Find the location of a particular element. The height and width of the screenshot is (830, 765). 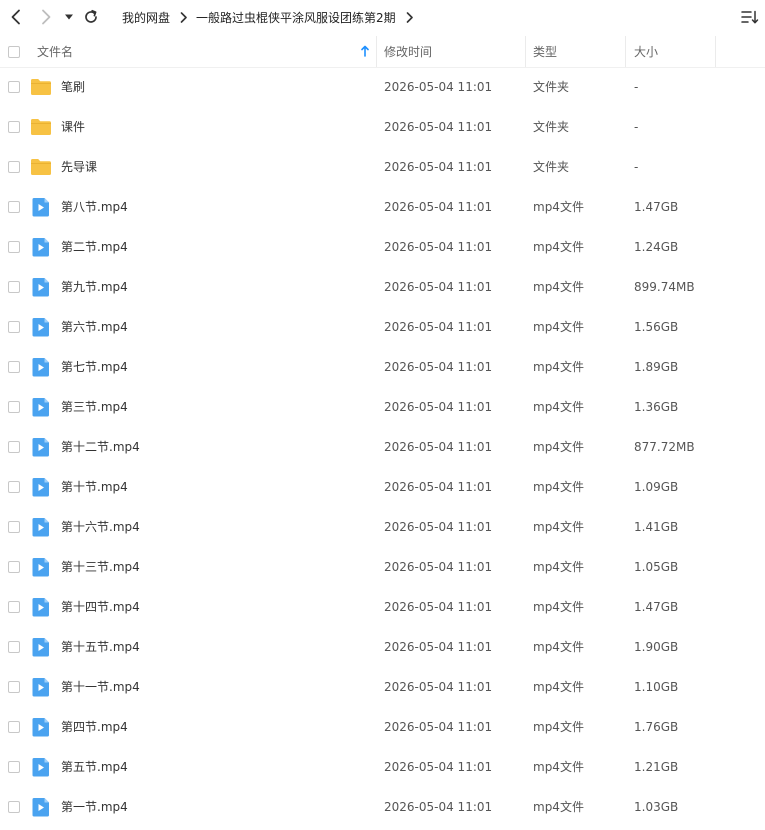

toolbar: 我的网盘 一般路过虫棍侠平涂风服设团练第2期 is located at coordinates (382, 17).